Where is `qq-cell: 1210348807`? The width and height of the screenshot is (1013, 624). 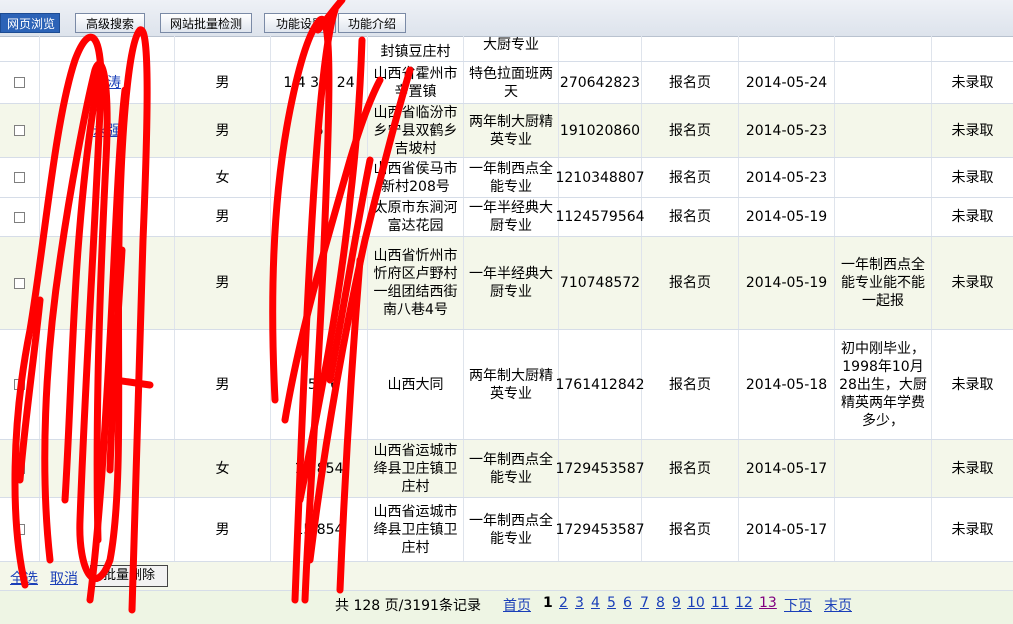
qq-cell: 1210348807 is located at coordinates (600, 177).